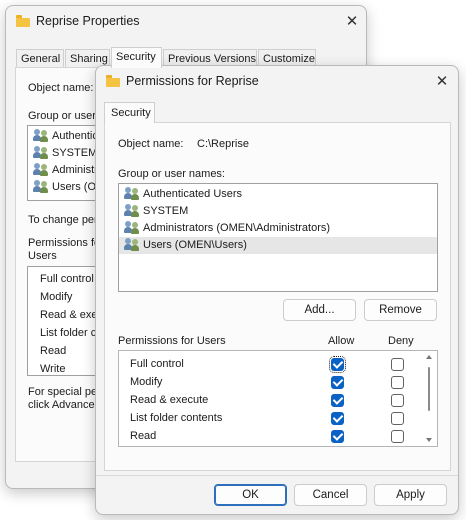  Describe the element at coordinates (42, 256) in the screenshot. I see `permissions-label-users: Users` at that location.